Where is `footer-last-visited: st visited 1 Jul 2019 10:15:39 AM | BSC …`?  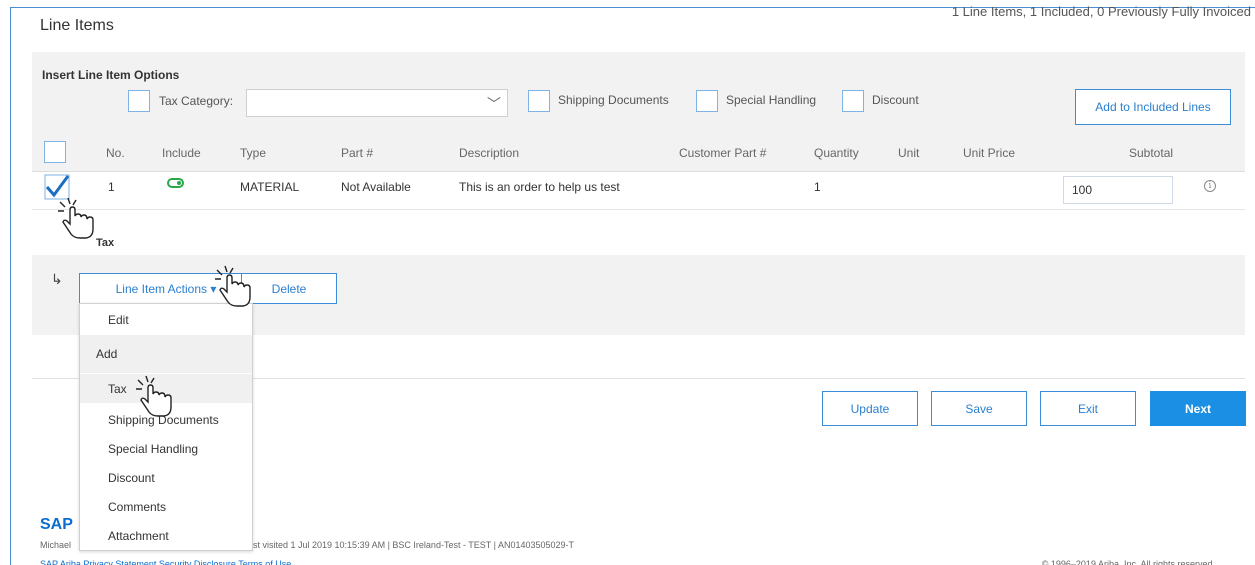
footer-last-visited: st visited 1 Jul 2019 10:15:39 AM | BSC … is located at coordinates (414, 545).